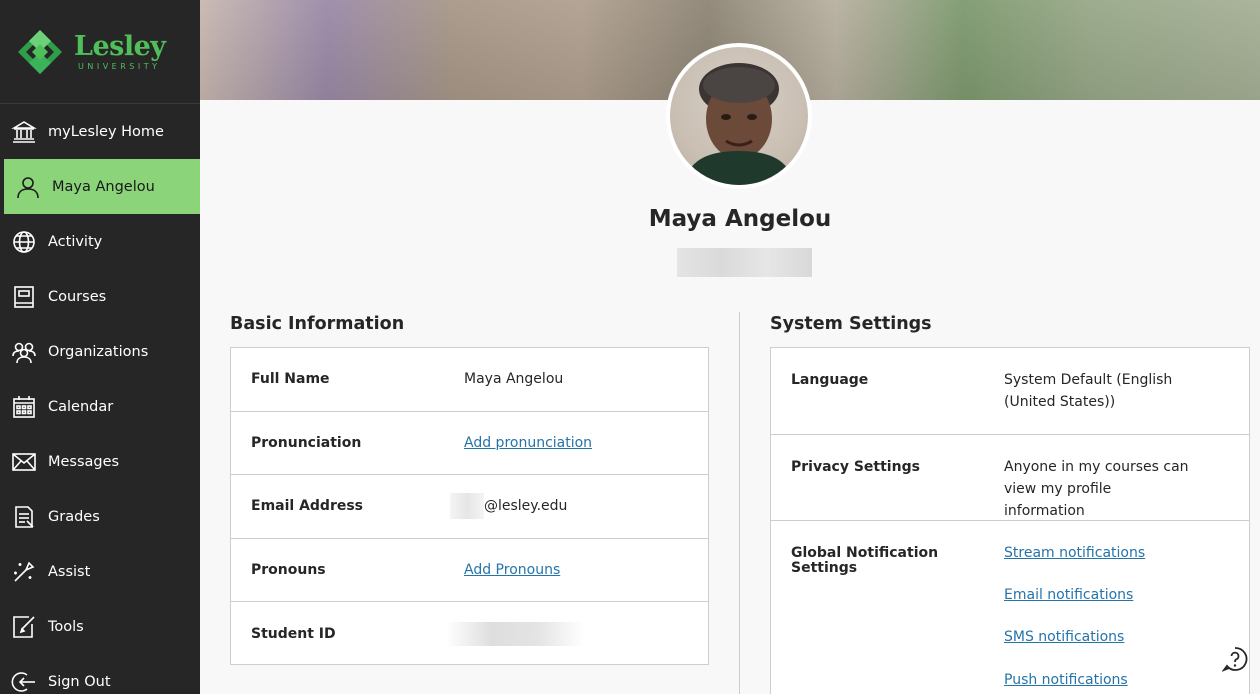 The image size is (1260, 694). What do you see at coordinates (528, 443) in the screenshot?
I see `add-pronunciation-link: Add pronunciation` at bounding box center [528, 443].